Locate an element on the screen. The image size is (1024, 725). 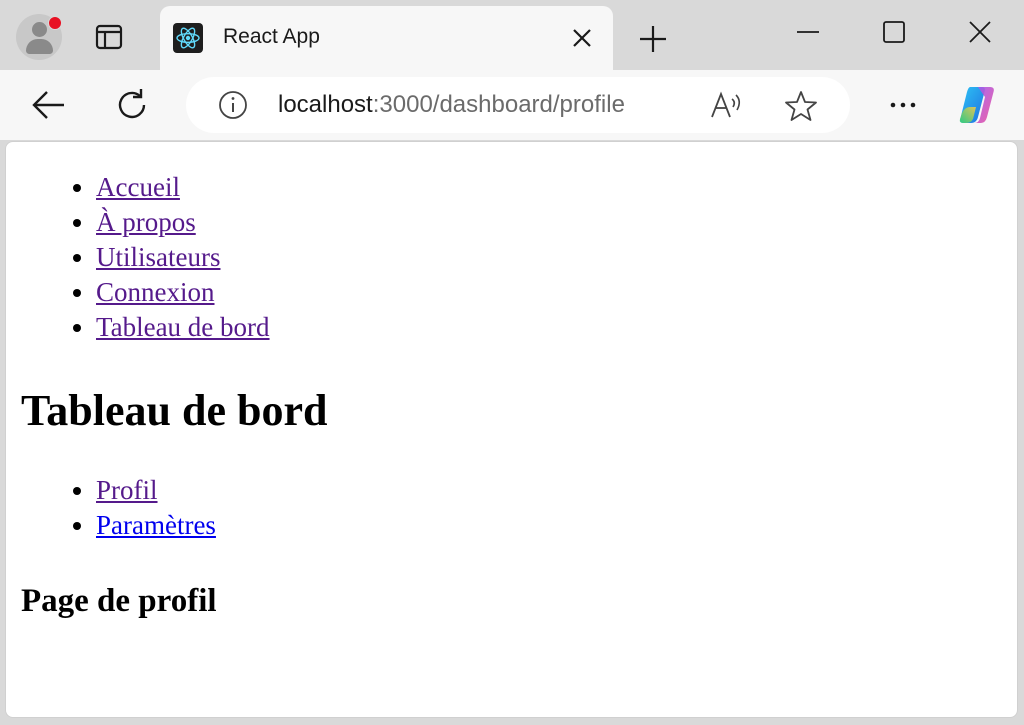
nav-item-utilisateurs: Utilisateurs is located at coordinates (548, 257).